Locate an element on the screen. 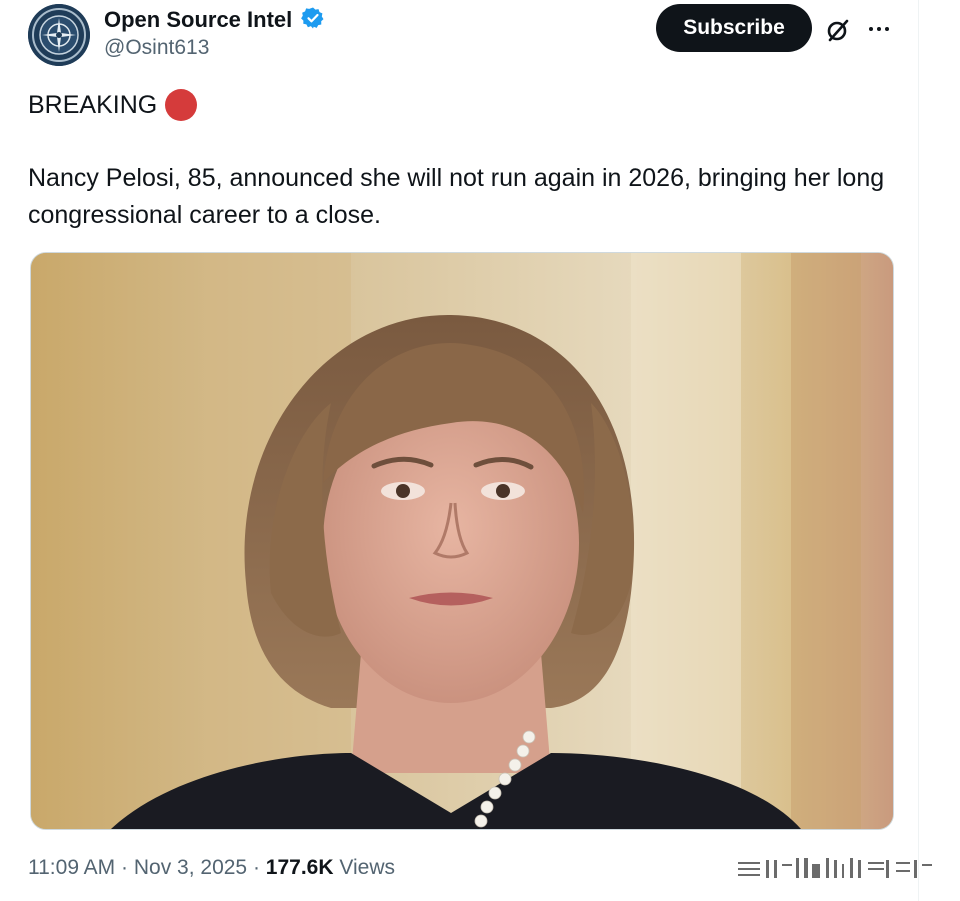 This screenshot has height=901, width=960. avatar is located at coordinates (59, 35).